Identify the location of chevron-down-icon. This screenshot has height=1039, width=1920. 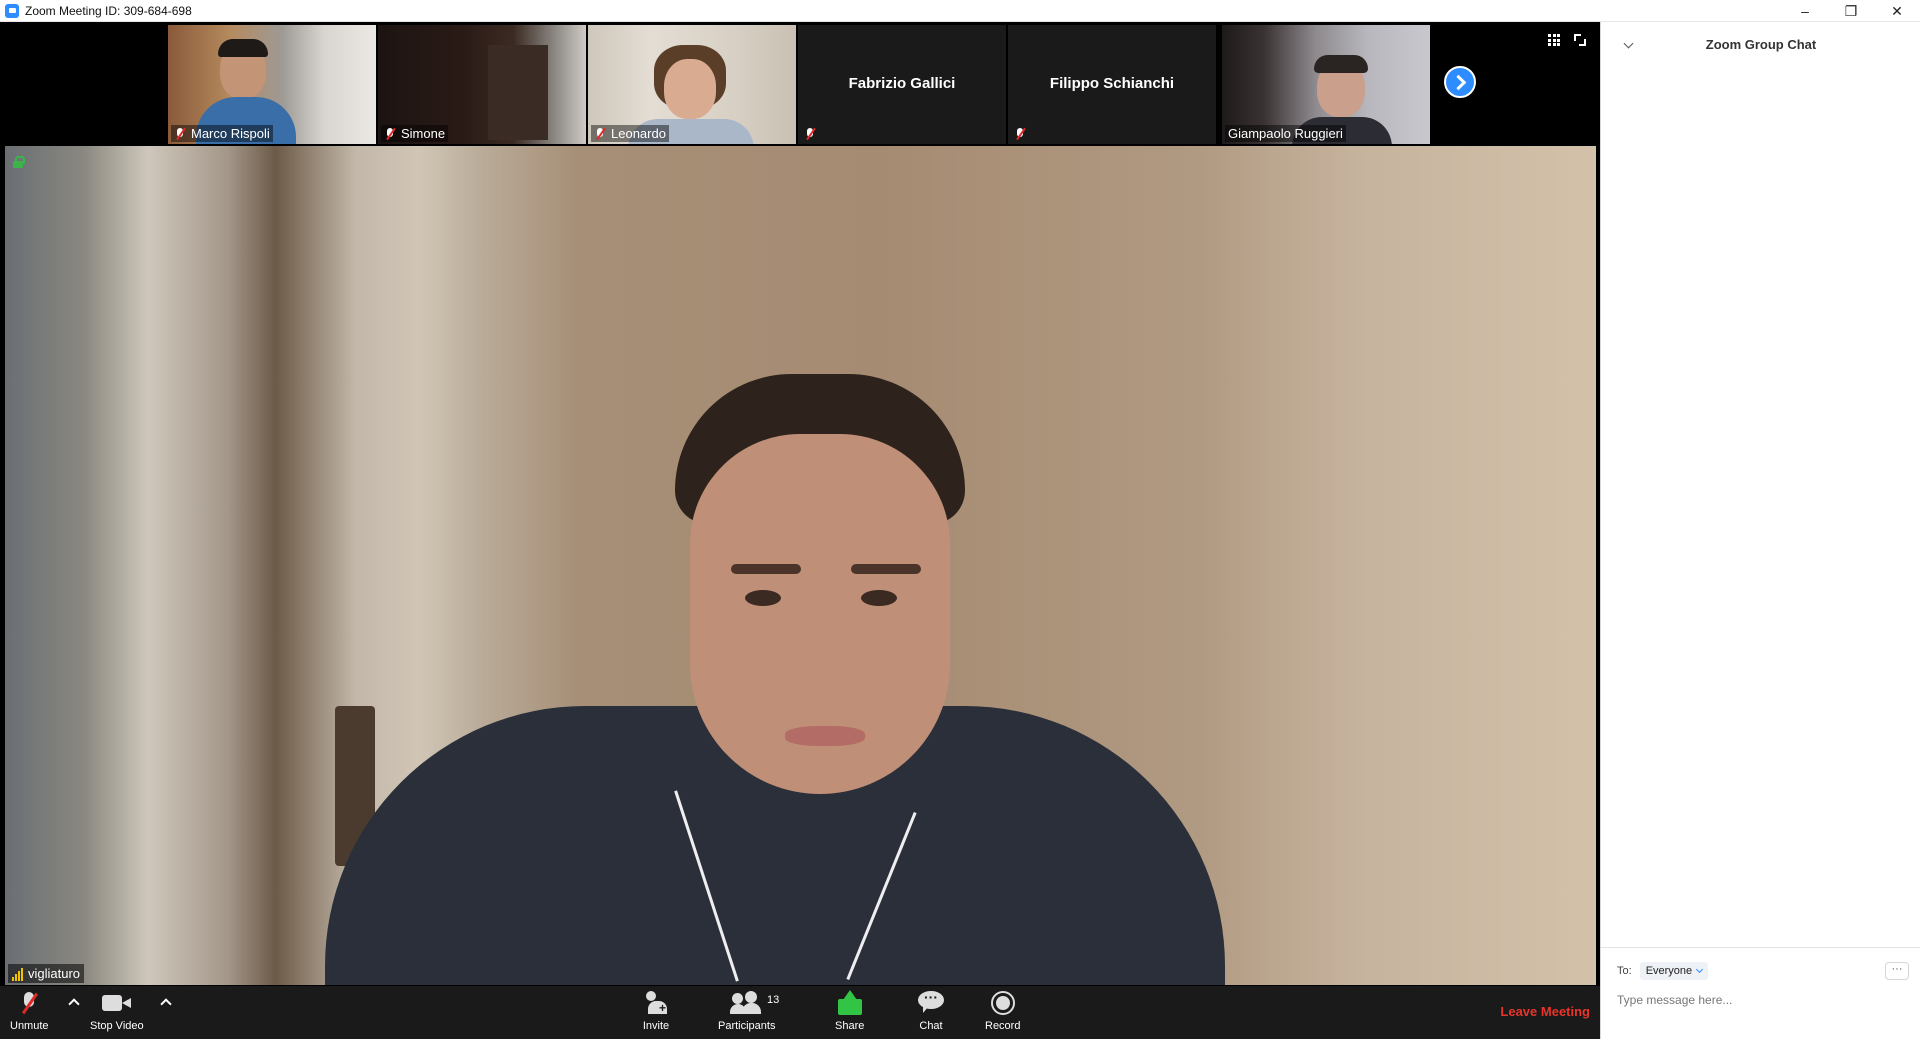
(1700, 969).